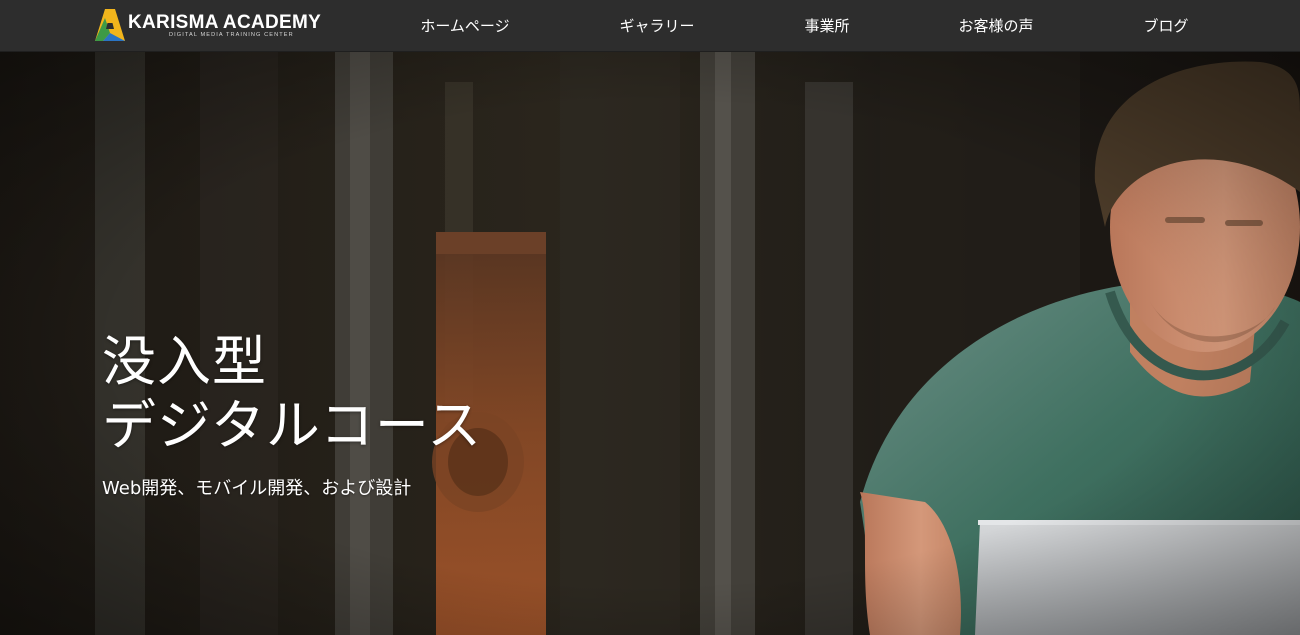 This screenshot has width=1300, height=635. Describe the element at coordinates (1166, 26) in the screenshot. I see `nav-blog: ブログ` at that location.